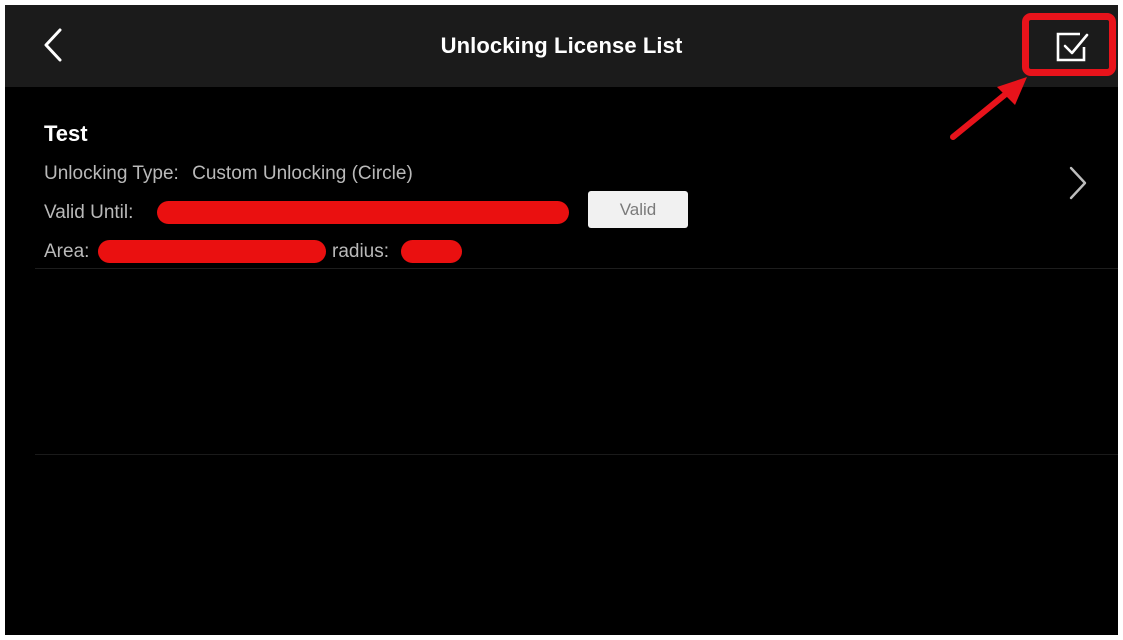 The height and width of the screenshot is (640, 1123). Describe the element at coordinates (988, 108) in the screenshot. I see `annotation-arrow` at that location.